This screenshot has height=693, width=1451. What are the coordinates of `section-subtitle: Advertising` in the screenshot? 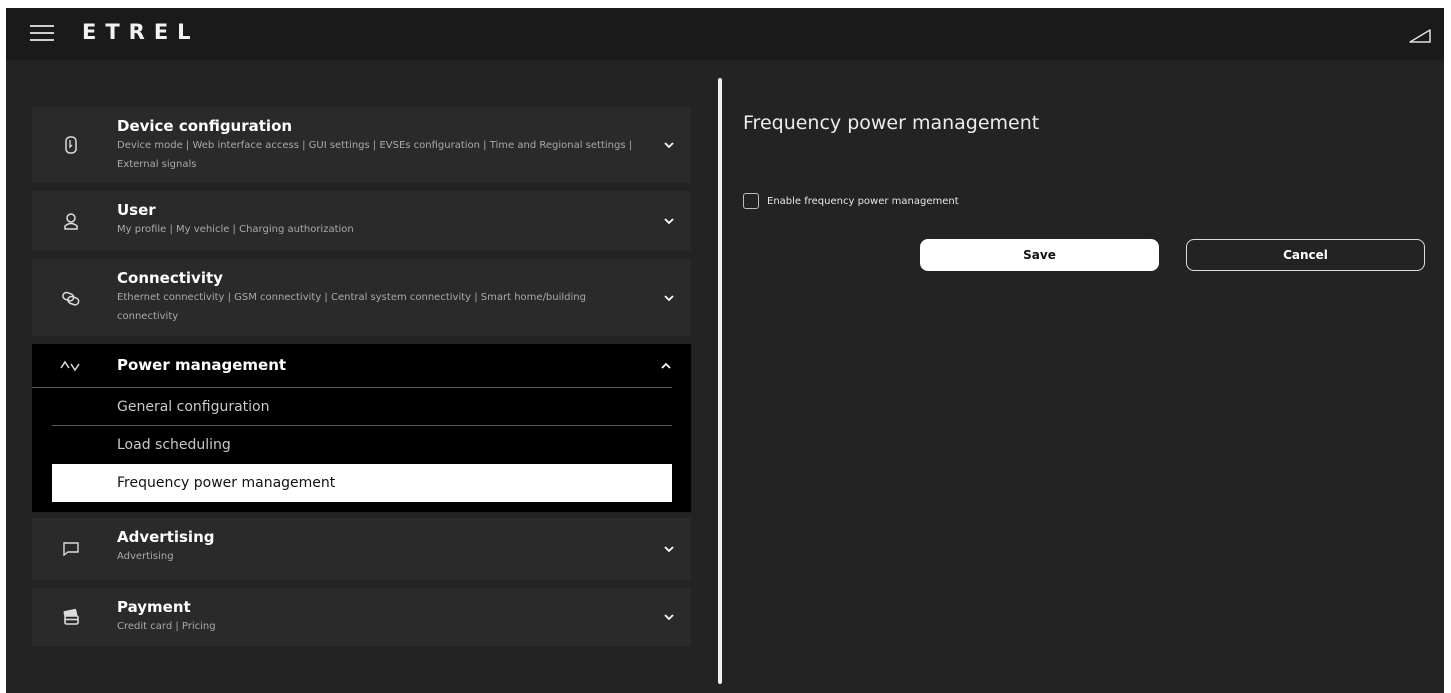 It's located at (145, 556).